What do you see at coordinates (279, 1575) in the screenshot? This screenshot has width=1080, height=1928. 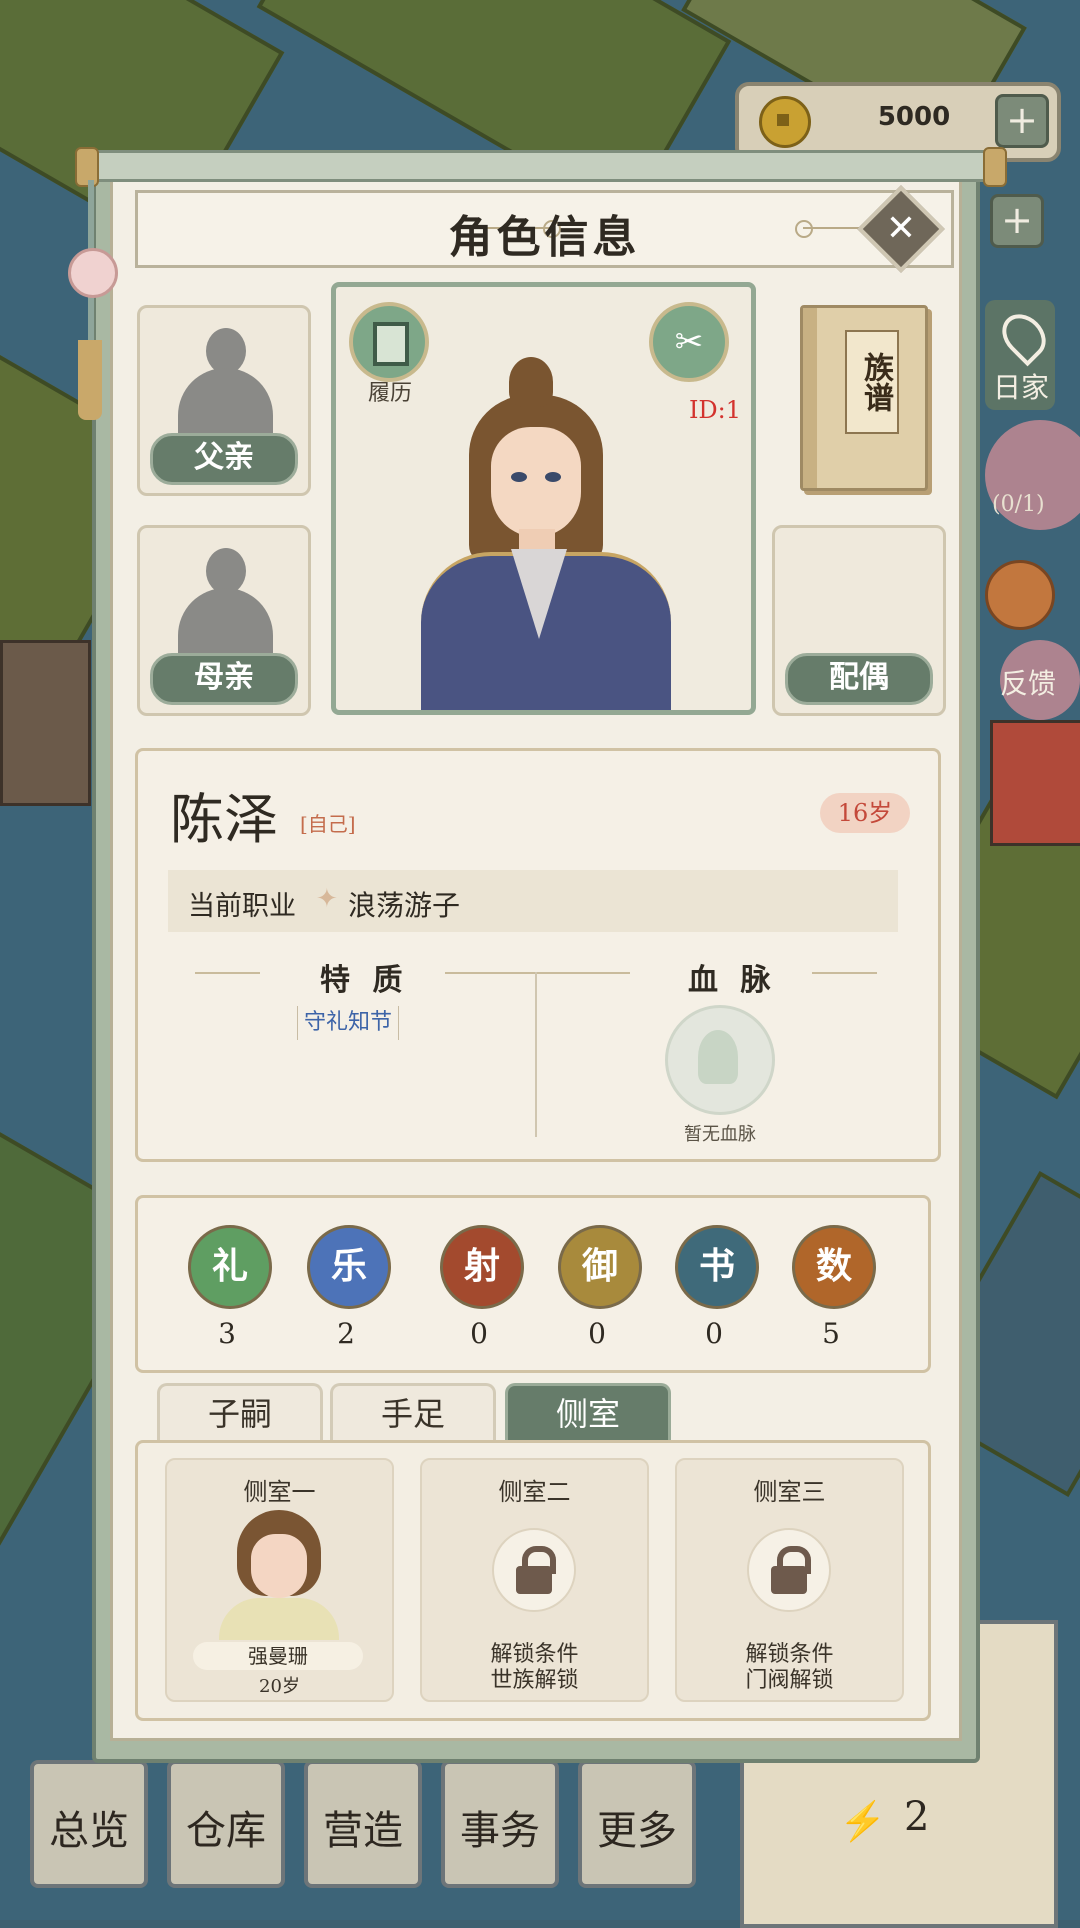 I see `concubine-avatar` at bounding box center [279, 1575].